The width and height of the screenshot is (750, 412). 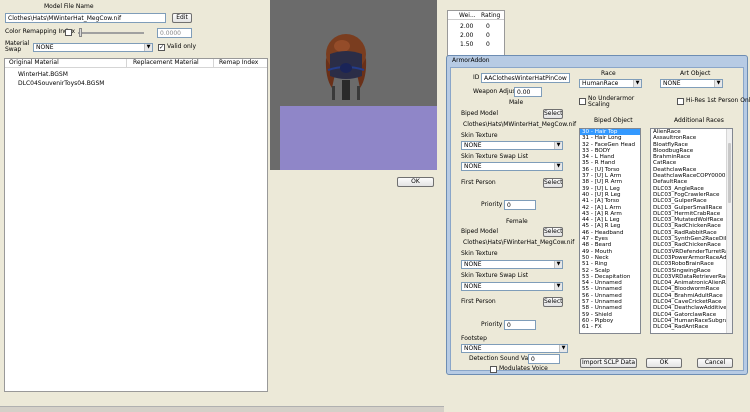 I want to click on male-heading: Male, so click(x=516, y=102).